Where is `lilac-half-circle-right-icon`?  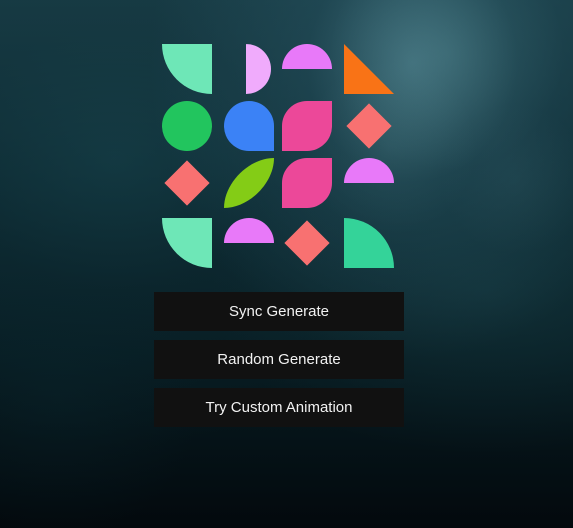
lilac-half-circle-right-icon is located at coordinates (258, 69).